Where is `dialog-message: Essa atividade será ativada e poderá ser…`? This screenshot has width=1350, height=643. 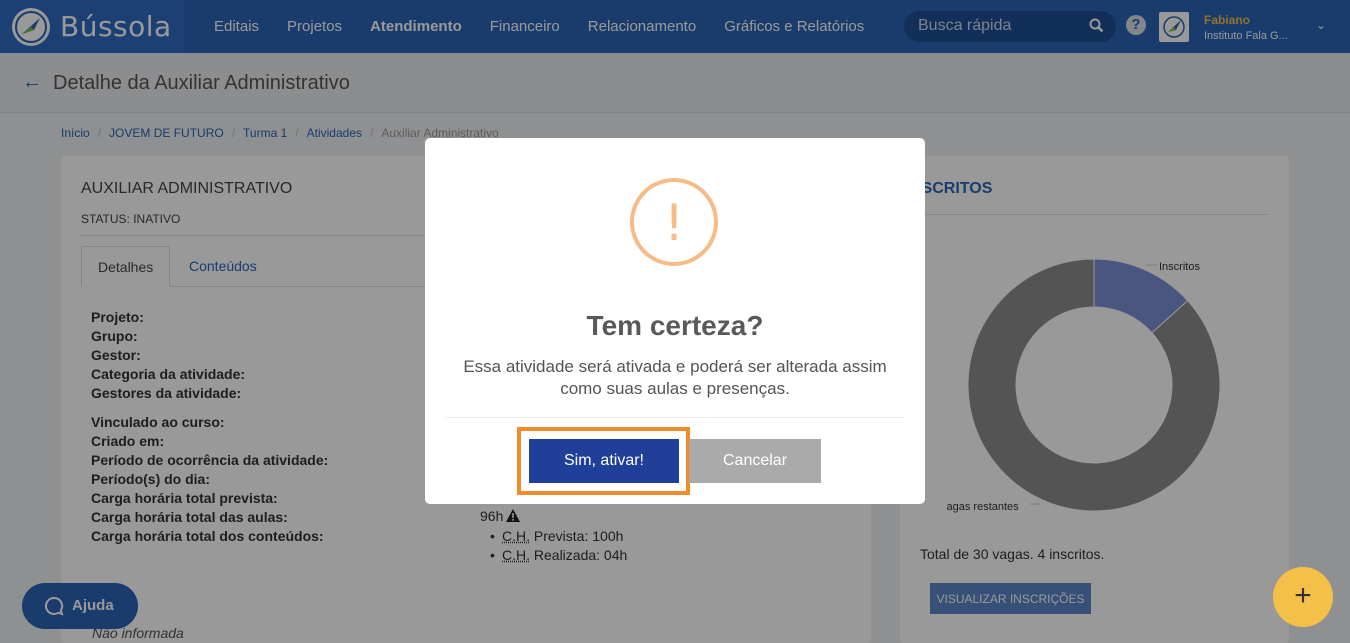
dialog-message: Essa atividade será ativada e poderá ser… is located at coordinates (675, 377).